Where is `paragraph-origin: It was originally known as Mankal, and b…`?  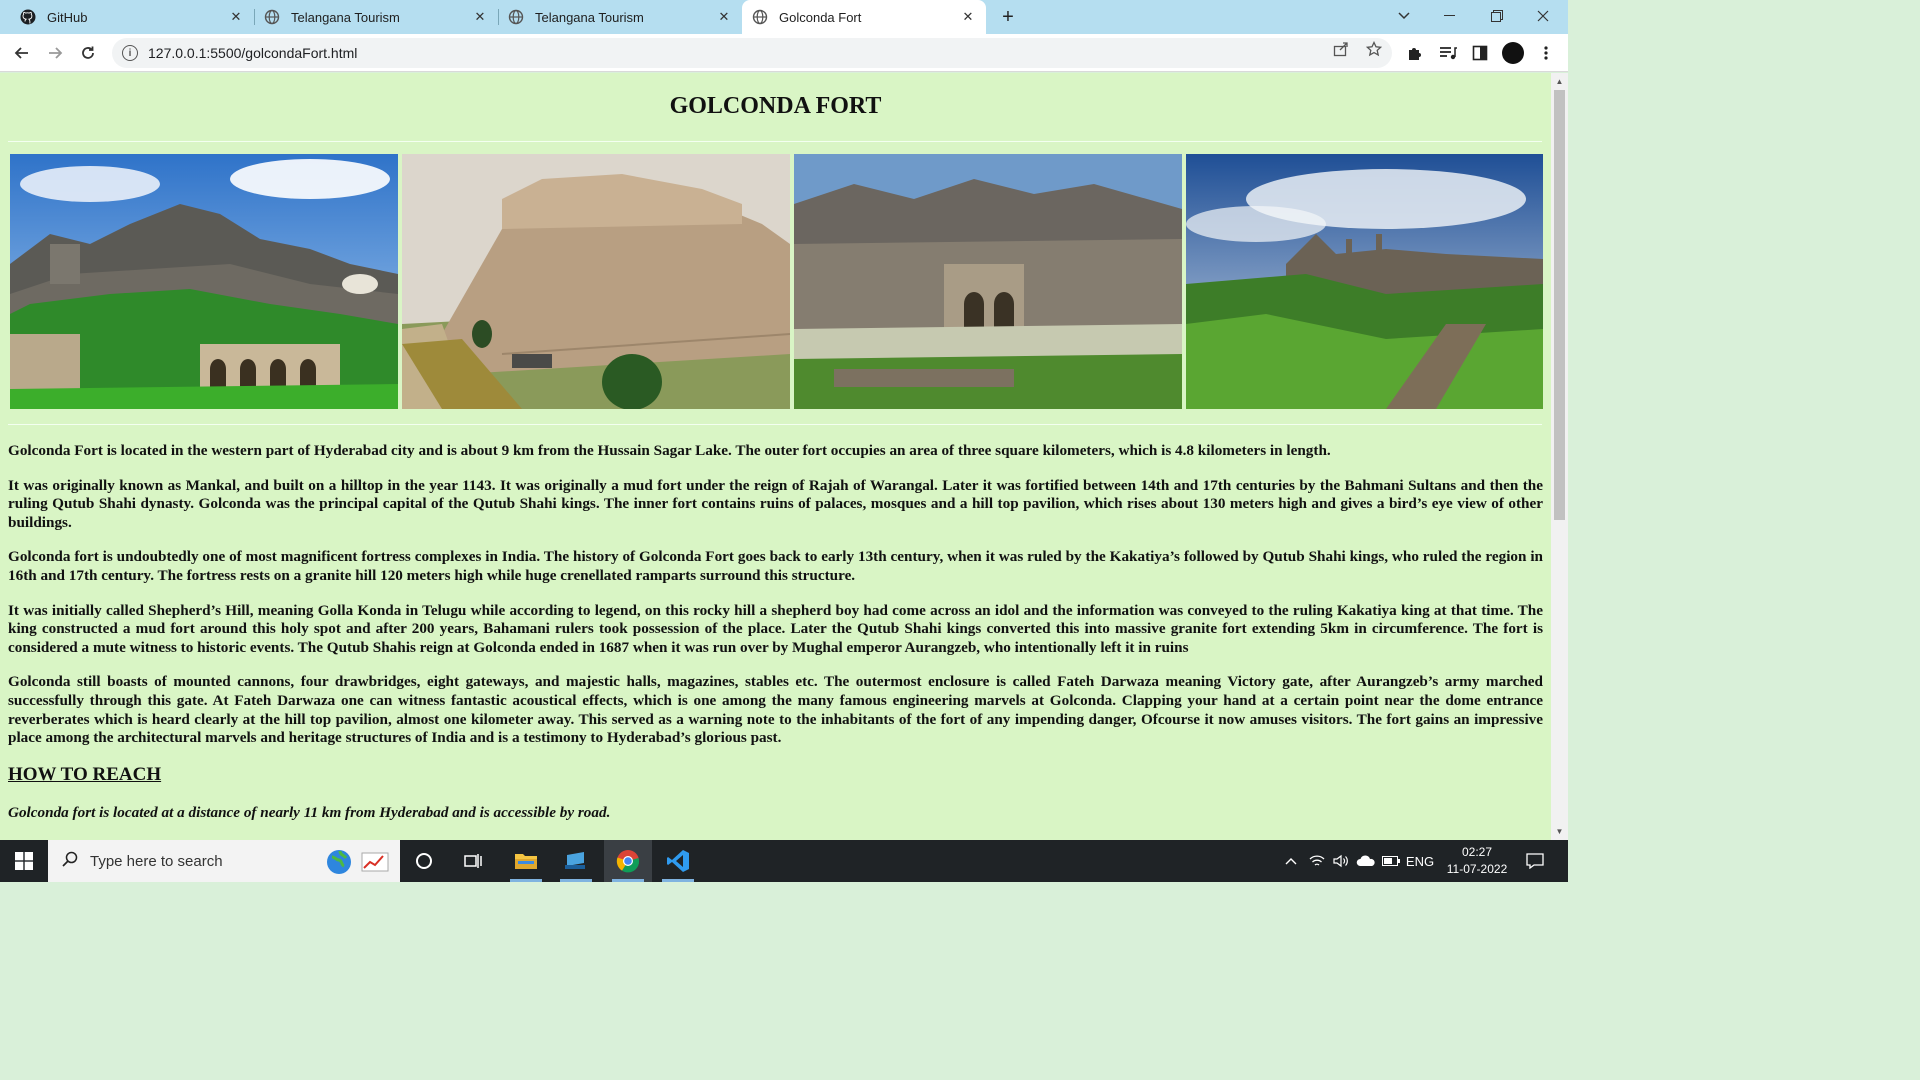 paragraph-origin: It was originally known as Mankal, and b… is located at coordinates (775, 503).